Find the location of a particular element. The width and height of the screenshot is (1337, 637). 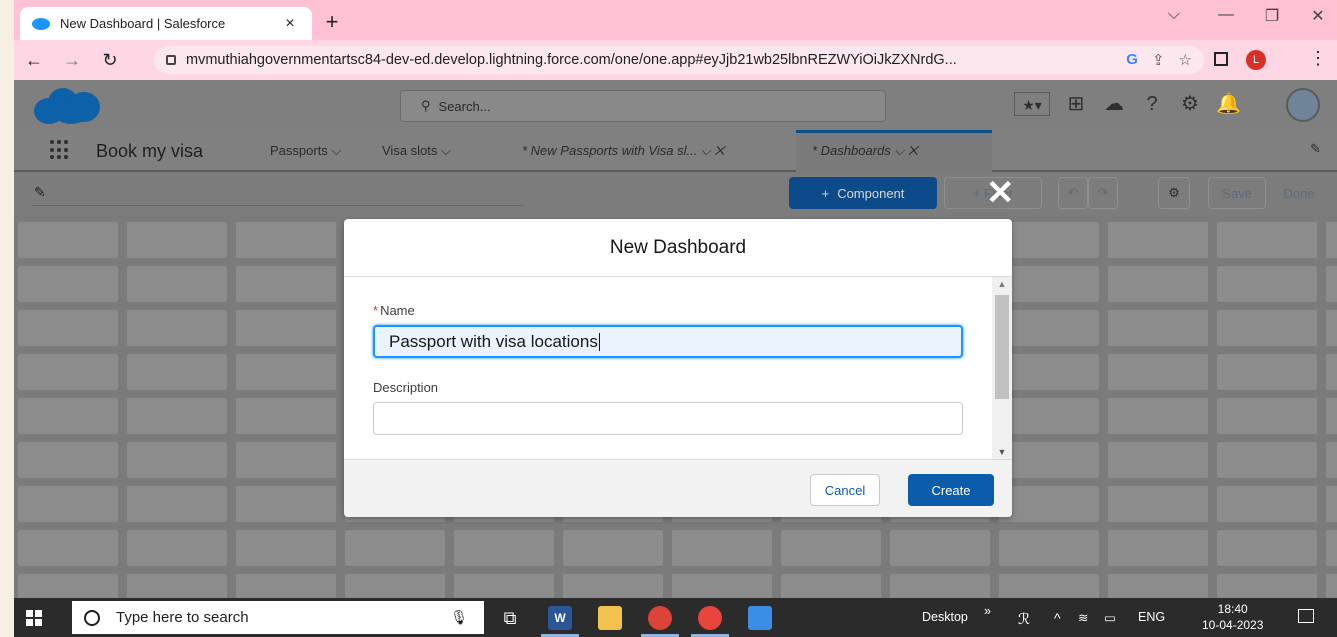

add-component-button: + Component is located at coordinates (863, 193).